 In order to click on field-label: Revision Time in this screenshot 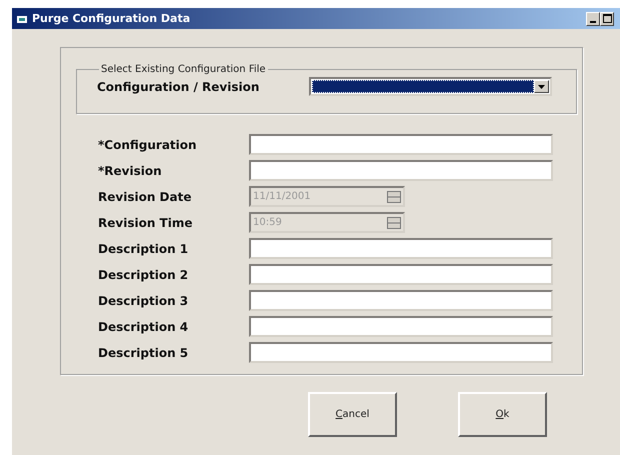, I will do `click(146, 223)`.